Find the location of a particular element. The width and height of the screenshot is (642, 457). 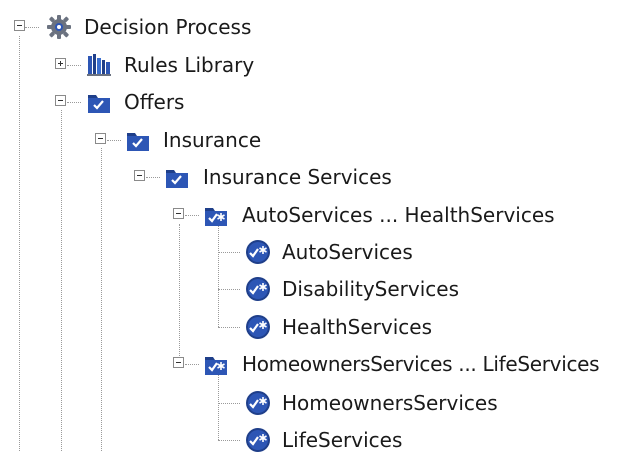

tree-node-life-services: LifeServices is located at coordinates (220, 440).